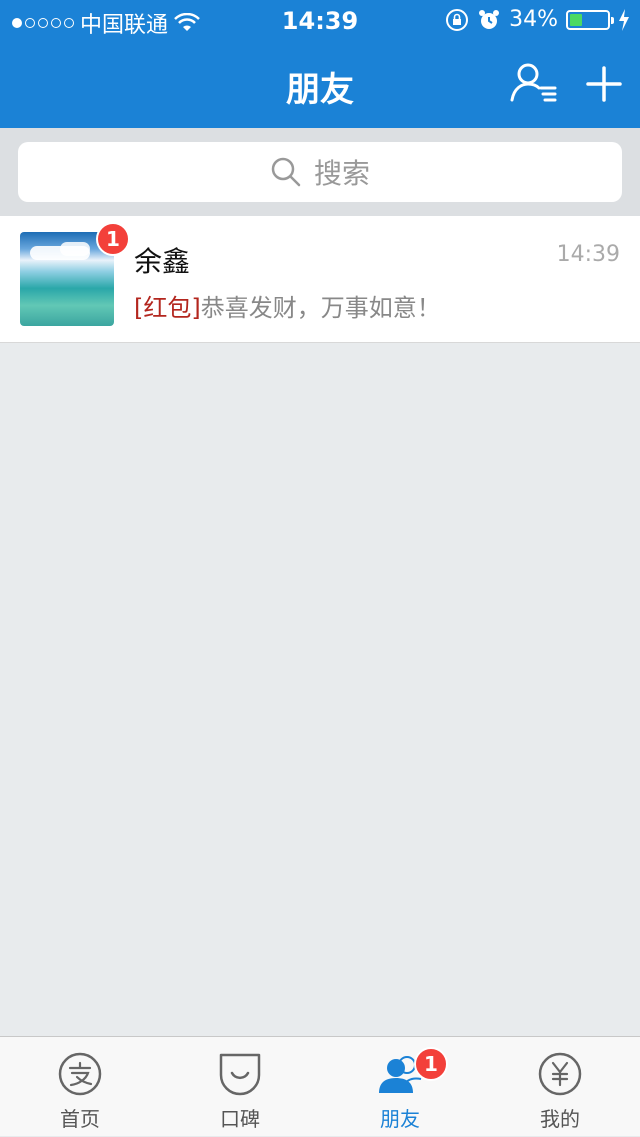  I want to click on search-input: 搜索, so click(320, 172).